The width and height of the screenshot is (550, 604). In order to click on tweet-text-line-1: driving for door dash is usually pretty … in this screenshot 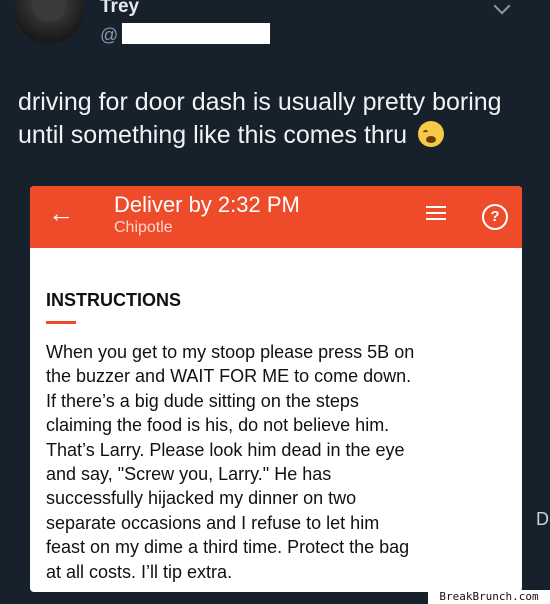, I will do `click(260, 102)`.